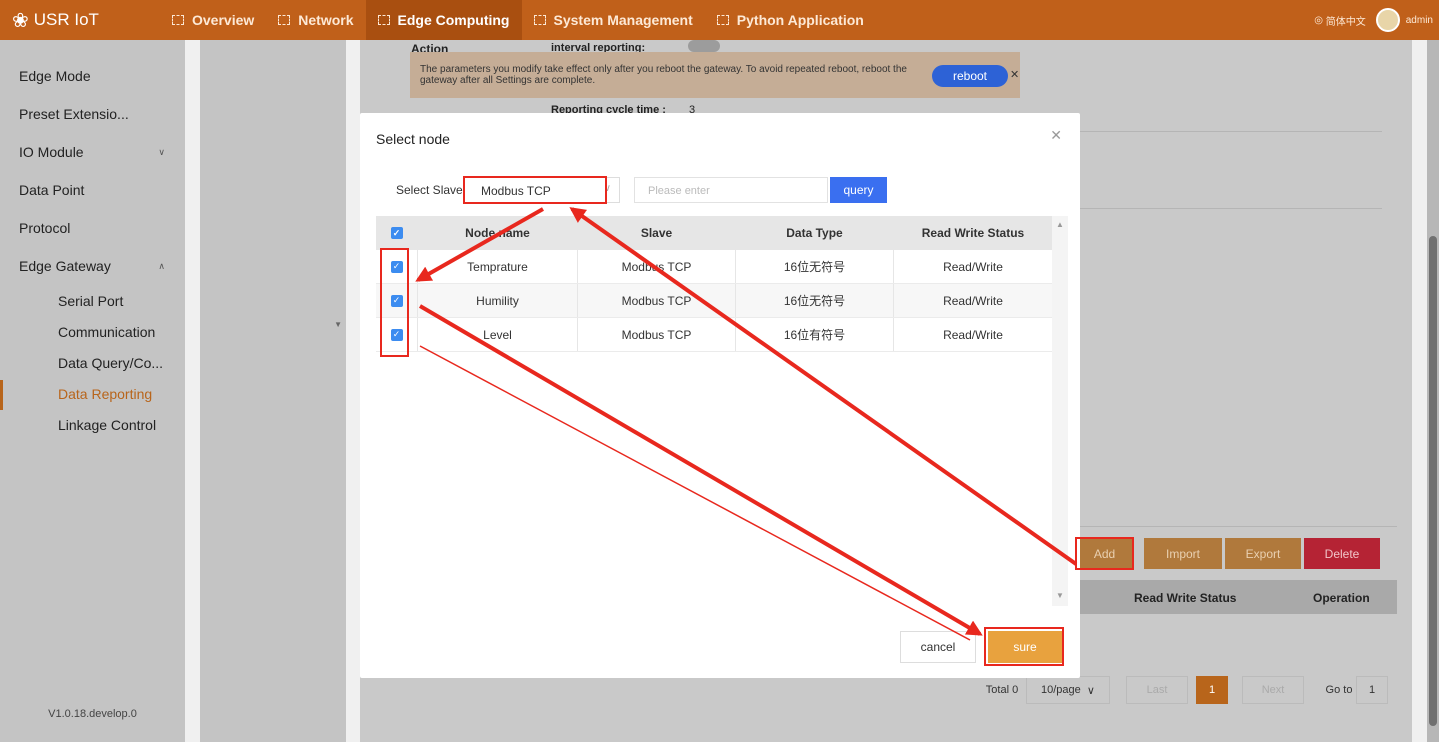 Image resolution: width=1439 pixels, height=742 pixels. What do you see at coordinates (1373, 20) in the screenshot?
I see `user-area: ◎ 简体中文 admin` at bounding box center [1373, 20].